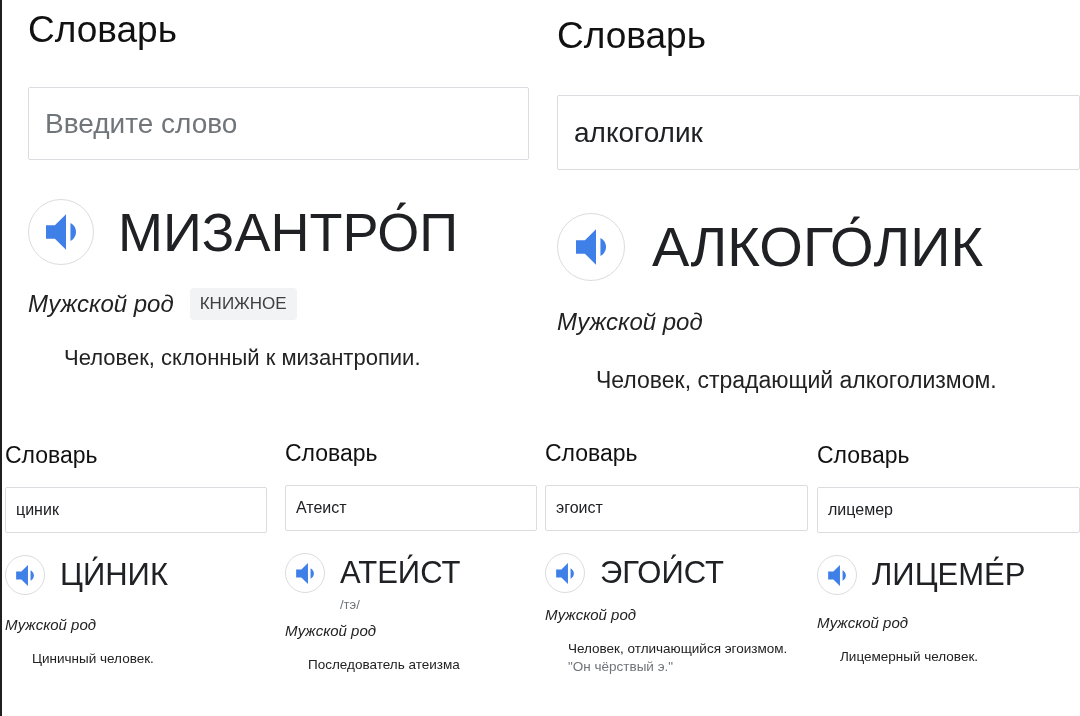 The height and width of the screenshot is (716, 1080). Describe the element at coordinates (243, 304) in the screenshot. I see `usage-tag: КНИЖНОЕ` at that location.